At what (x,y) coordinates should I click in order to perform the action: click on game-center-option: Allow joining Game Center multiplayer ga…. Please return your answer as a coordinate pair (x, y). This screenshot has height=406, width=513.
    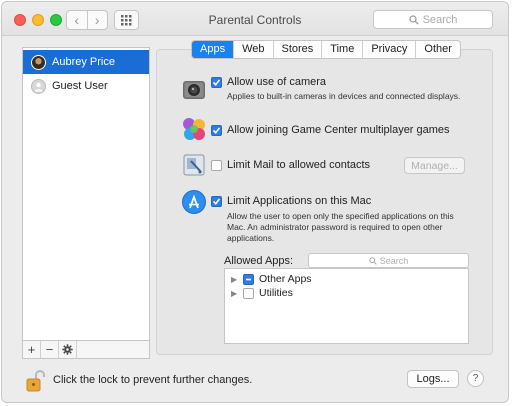
    Looking at the image, I should click on (330, 130).